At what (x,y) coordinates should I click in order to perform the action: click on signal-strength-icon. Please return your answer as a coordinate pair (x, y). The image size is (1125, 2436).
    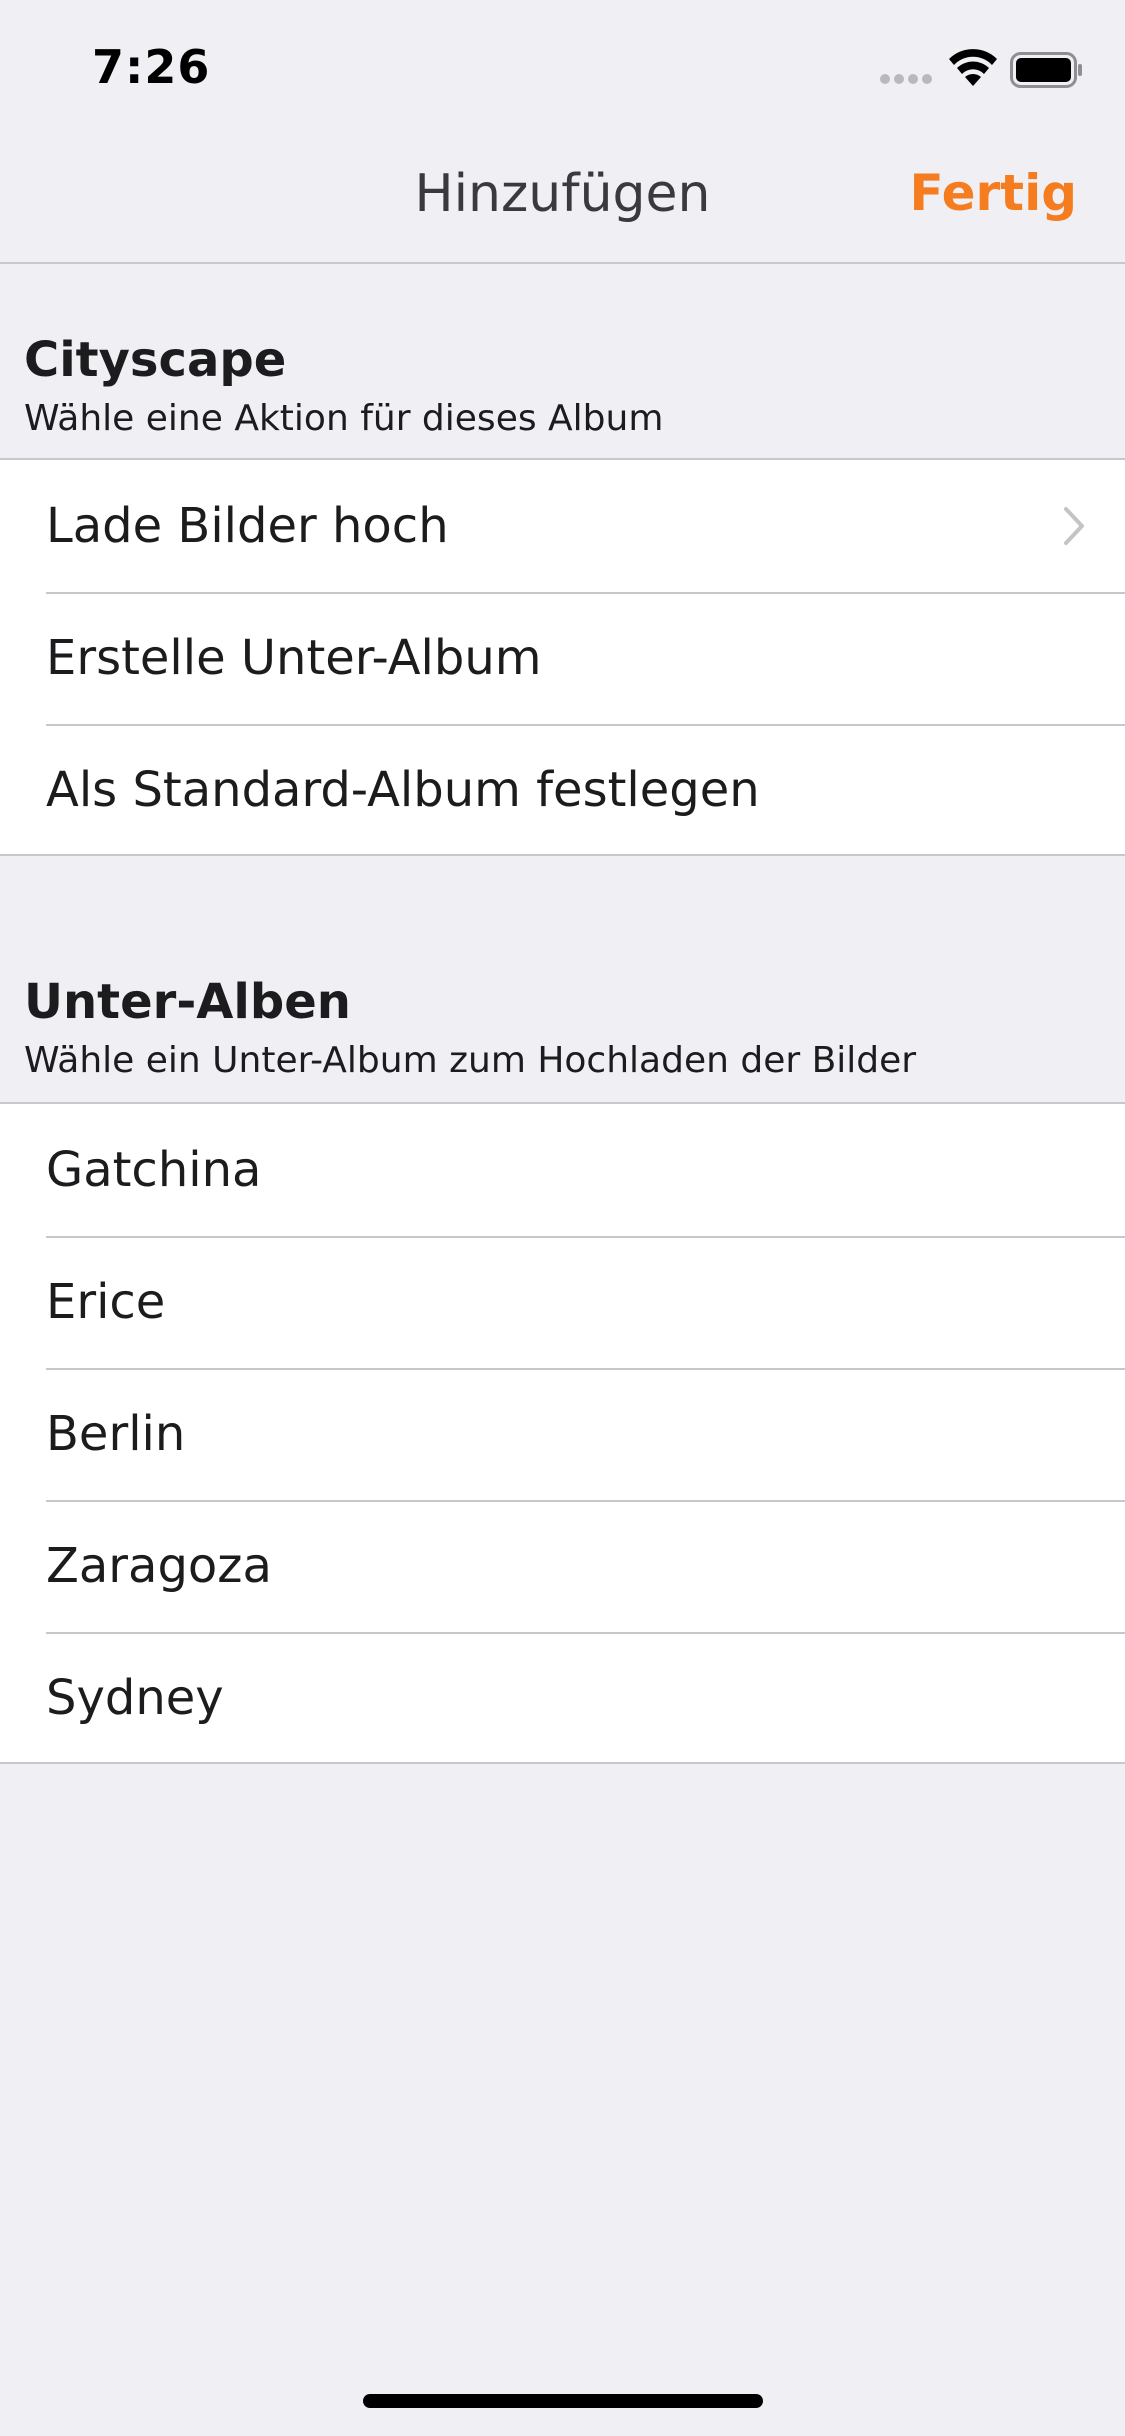
    Looking at the image, I should click on (908, 80).